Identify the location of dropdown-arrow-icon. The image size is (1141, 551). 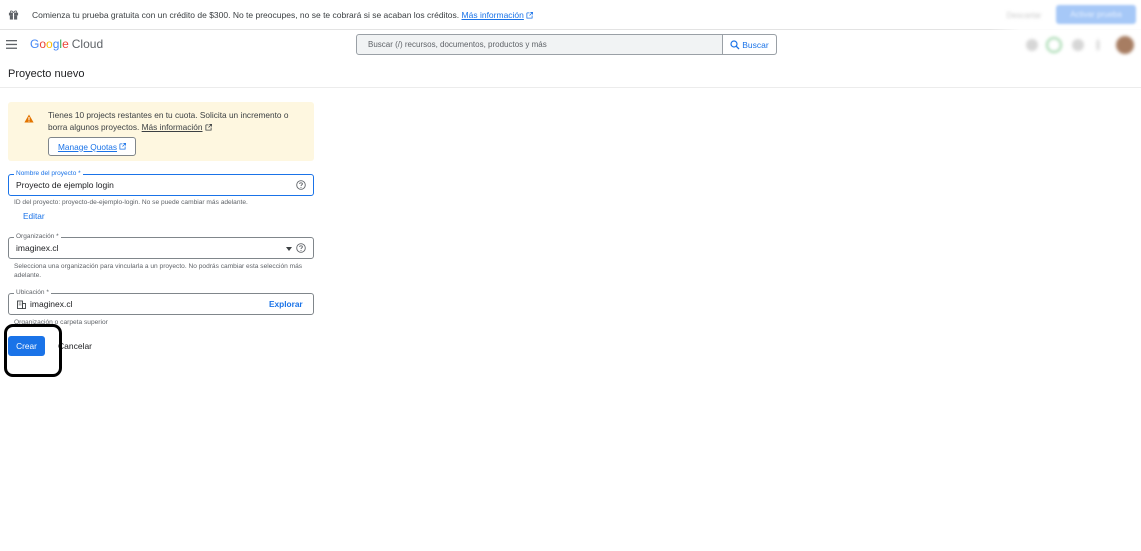
(289, 249).